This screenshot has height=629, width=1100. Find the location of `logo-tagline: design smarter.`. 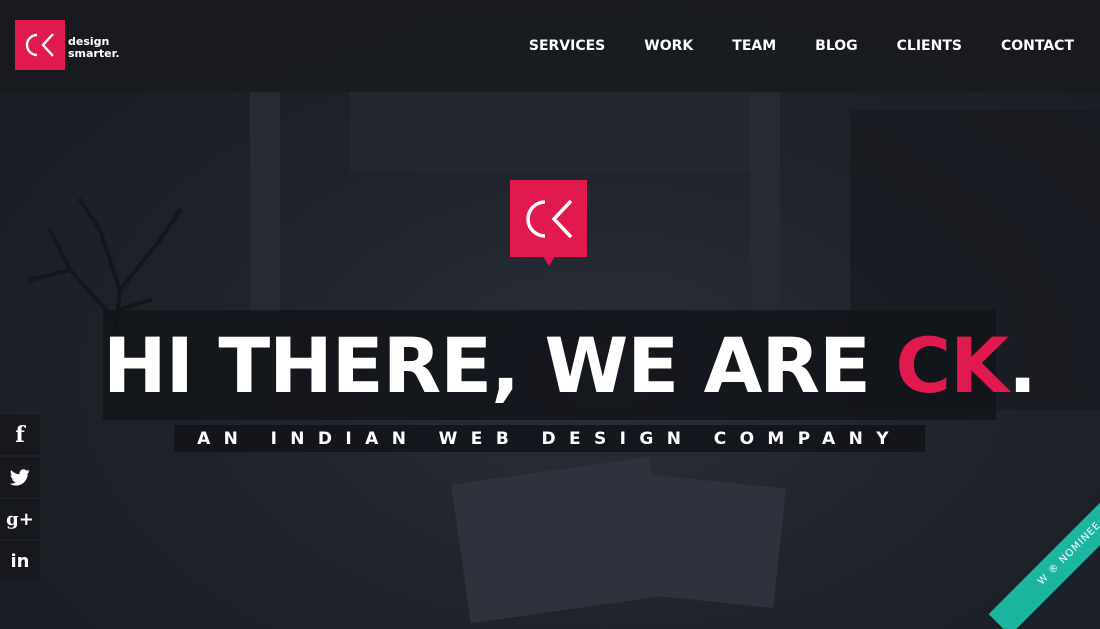

logo-tagline: design smarter. is located at coordinates (94, 48).